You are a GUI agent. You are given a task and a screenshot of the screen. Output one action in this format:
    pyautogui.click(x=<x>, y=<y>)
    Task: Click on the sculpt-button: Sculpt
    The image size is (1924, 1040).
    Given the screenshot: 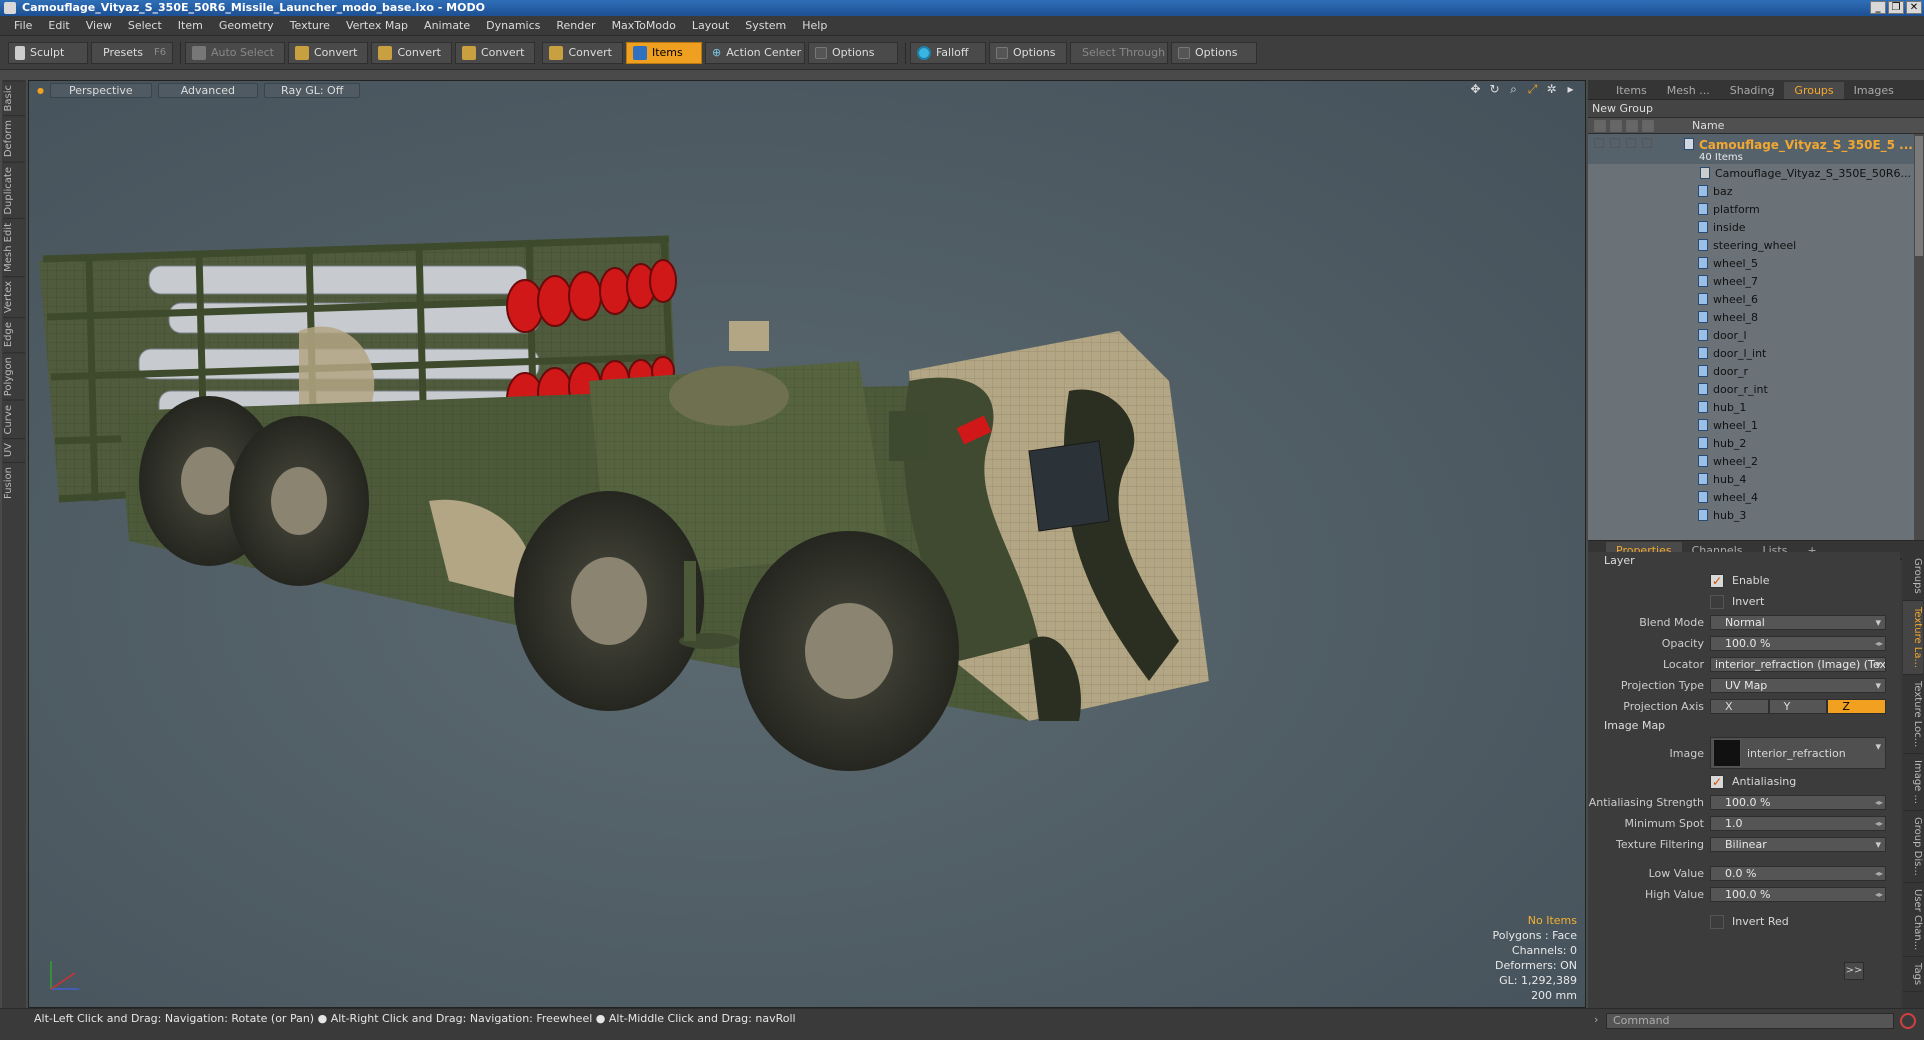 What is the action you would take?
    pyautogui.click(x=48, y=52)
    